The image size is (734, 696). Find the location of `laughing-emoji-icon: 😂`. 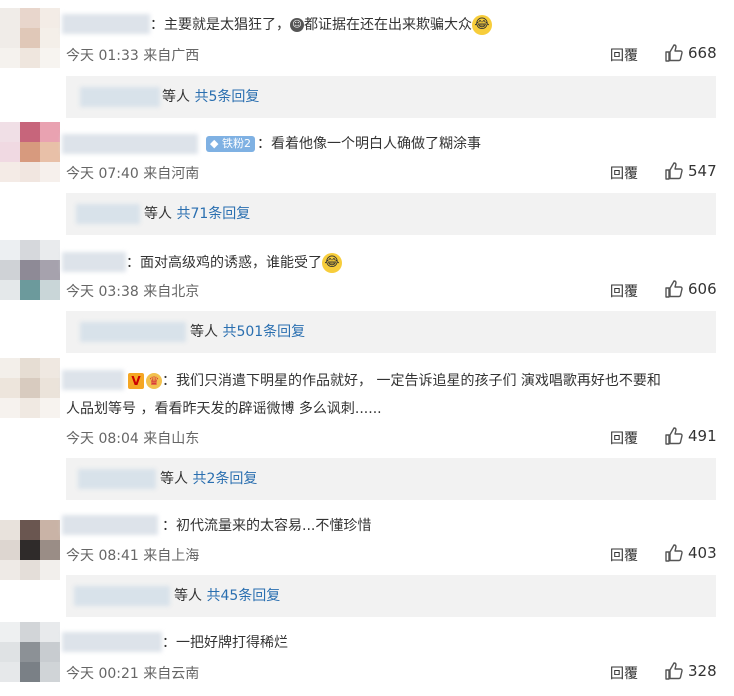

laughing-emoji-icon: 😂 is located at coordinates (482, 25).